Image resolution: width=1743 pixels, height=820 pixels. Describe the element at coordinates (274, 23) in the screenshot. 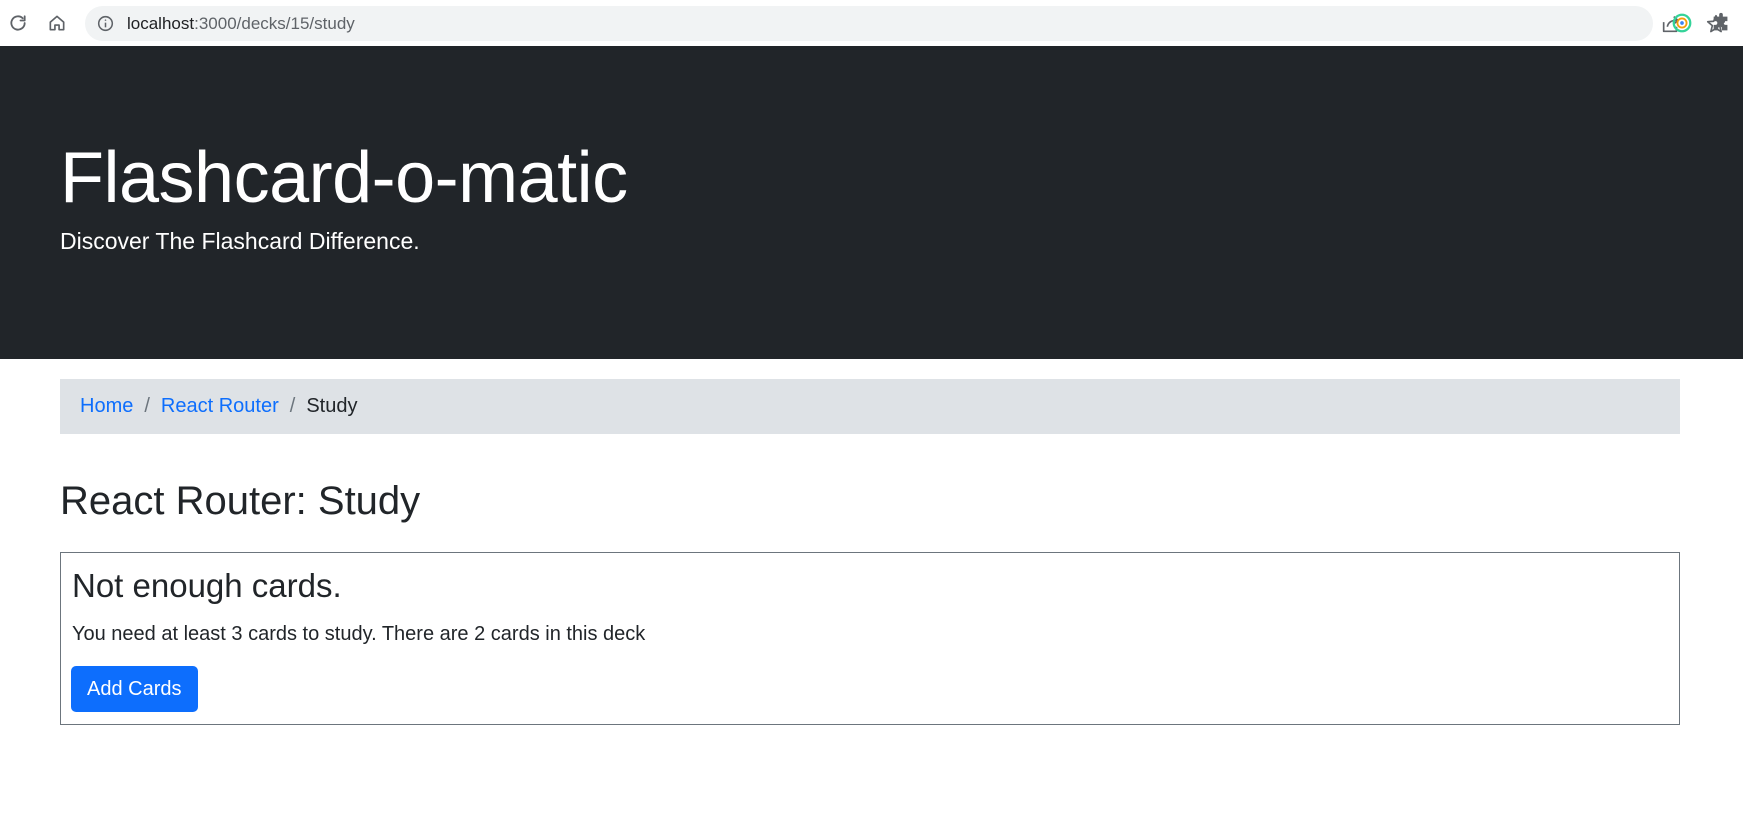

I see `url-path: :3000/decks/15/study` at that location.